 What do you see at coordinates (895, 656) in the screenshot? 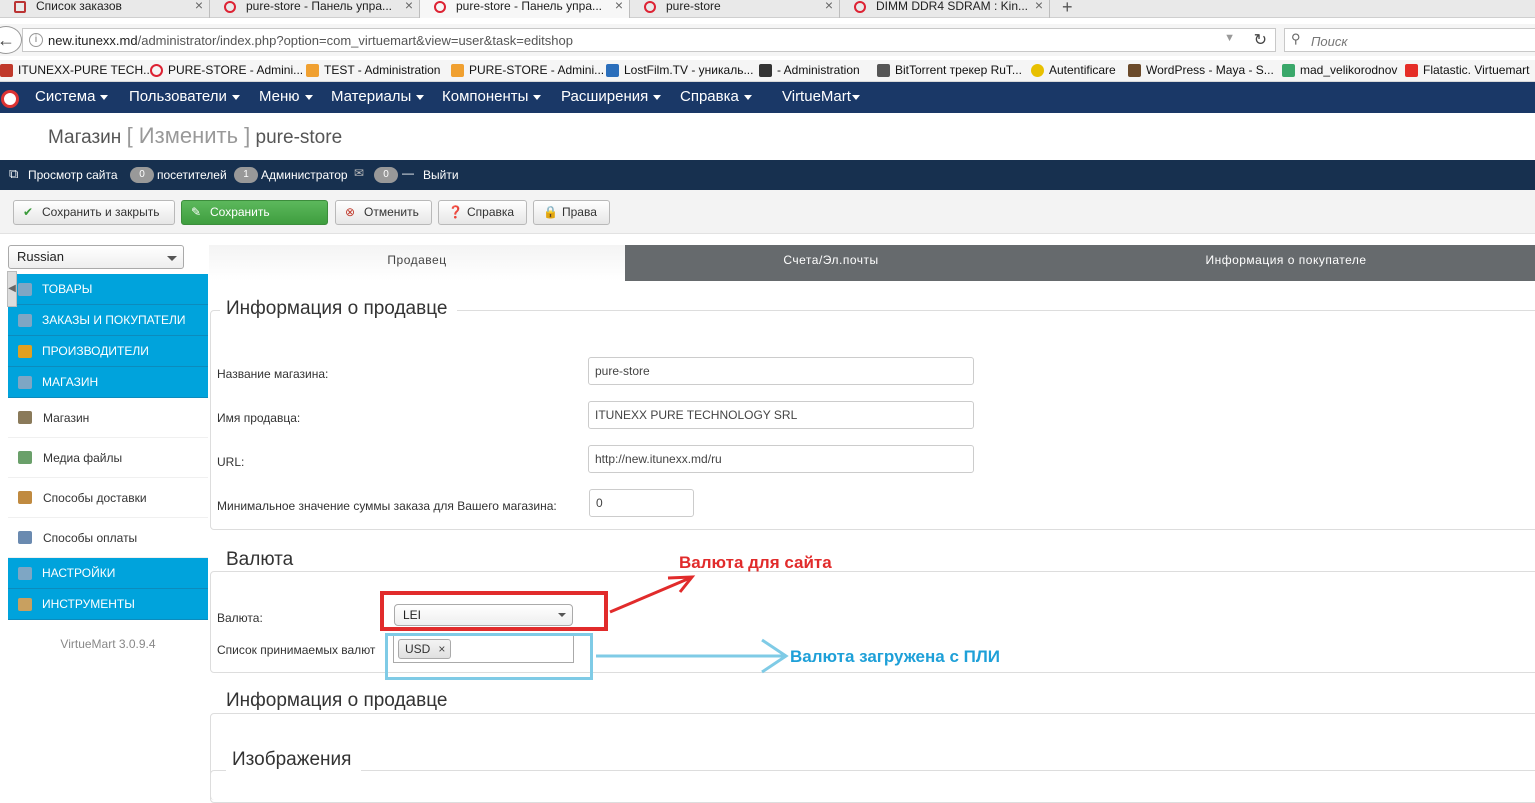
I see `annotation-loaded-currency: Валюта загружена с ПЛИ` at bounding box center [895, 656].